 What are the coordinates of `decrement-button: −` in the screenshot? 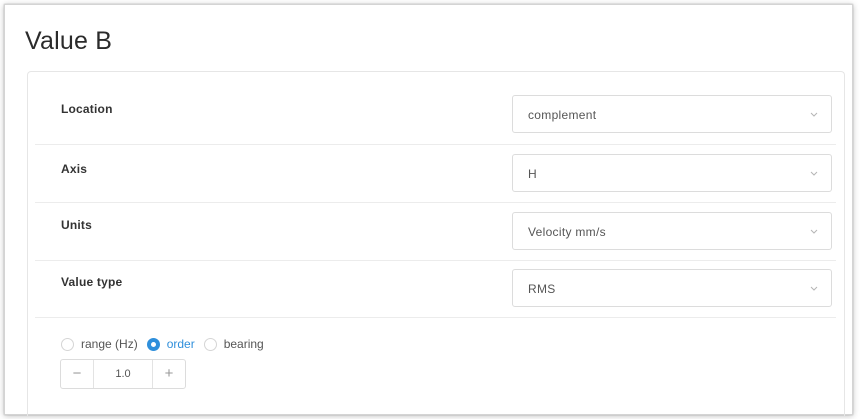 It's located at (77, 374).